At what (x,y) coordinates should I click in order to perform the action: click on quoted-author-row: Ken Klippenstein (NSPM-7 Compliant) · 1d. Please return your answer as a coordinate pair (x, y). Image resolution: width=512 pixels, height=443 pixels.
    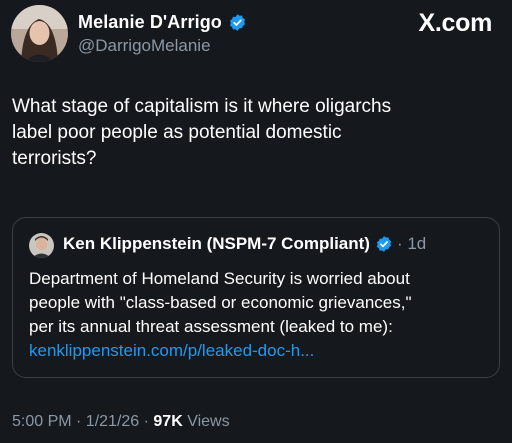
    Looking at the image, I should click on (244, 244).